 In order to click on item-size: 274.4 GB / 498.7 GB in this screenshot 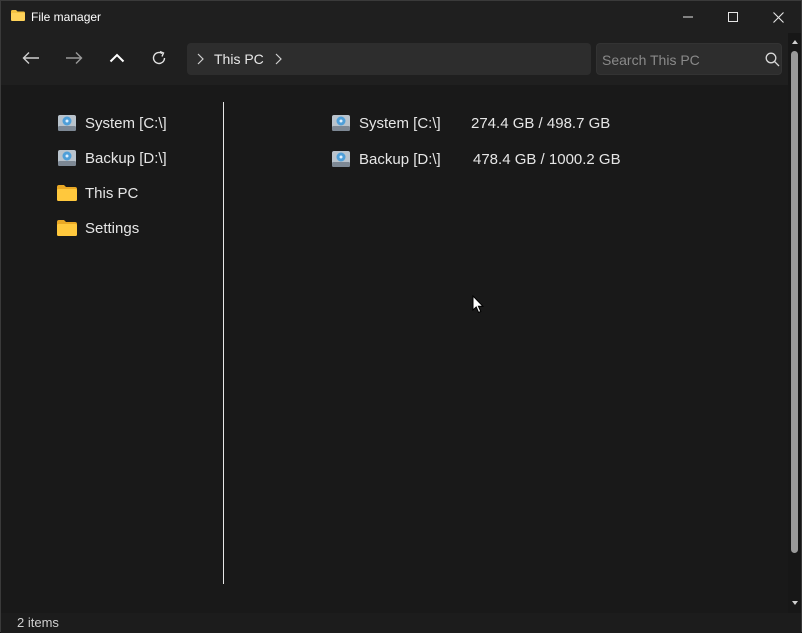, I will do `click(541, 123)`.